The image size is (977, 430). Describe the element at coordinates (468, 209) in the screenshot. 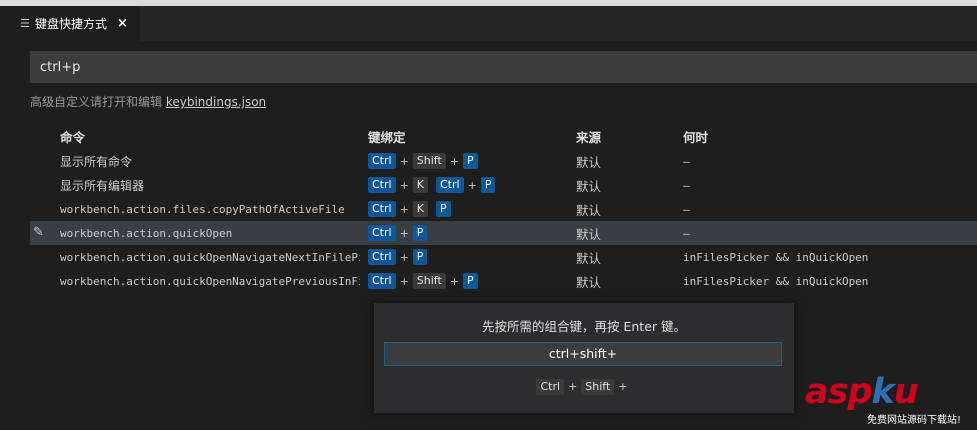

I see `keybinding-cell: Ctrl + K P` at that location.